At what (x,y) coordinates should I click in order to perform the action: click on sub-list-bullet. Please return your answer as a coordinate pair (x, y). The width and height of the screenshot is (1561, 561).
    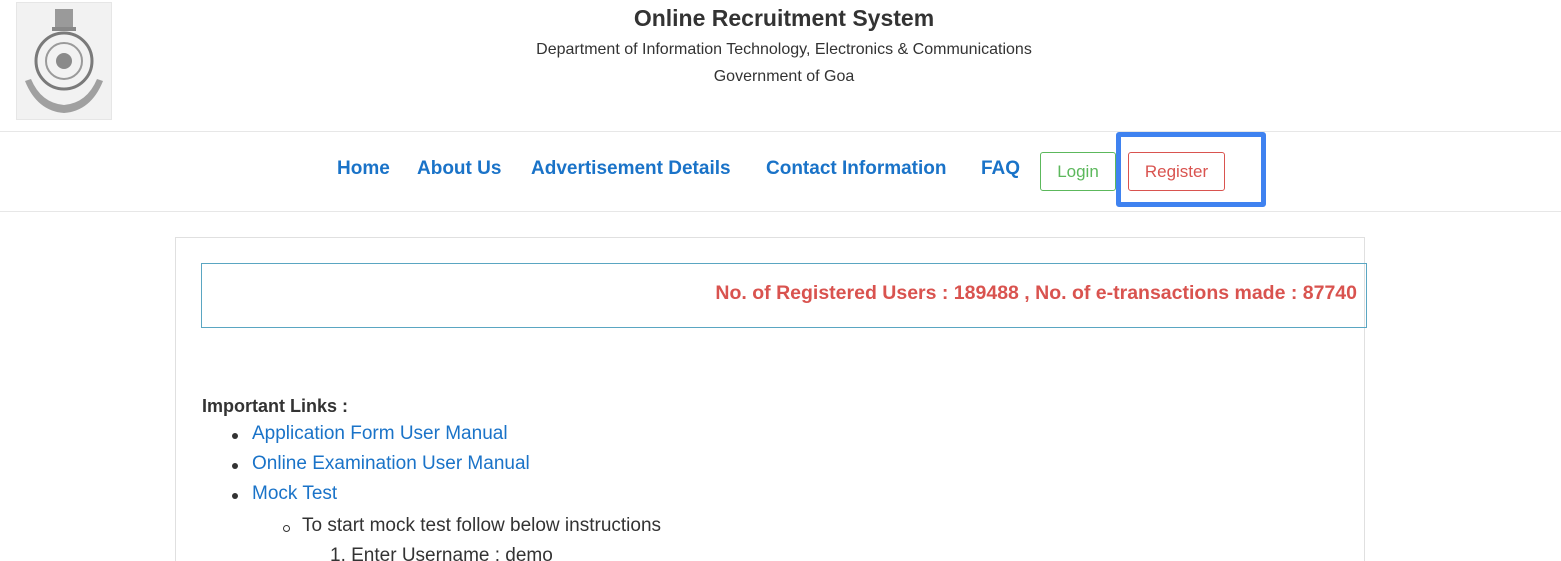
    Looking at the image, I should click on (286, 528).